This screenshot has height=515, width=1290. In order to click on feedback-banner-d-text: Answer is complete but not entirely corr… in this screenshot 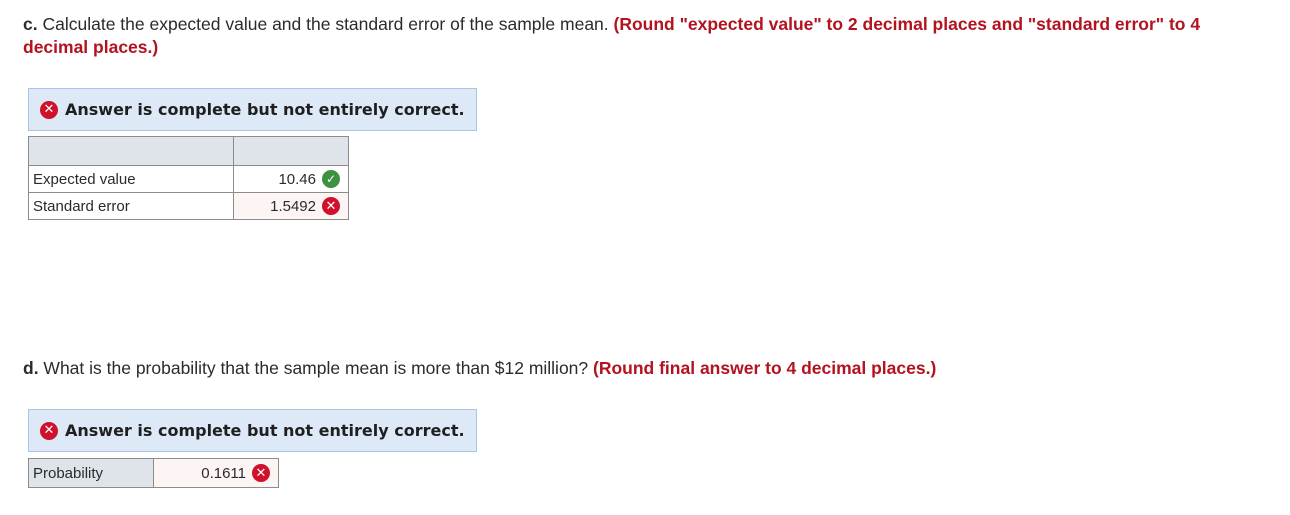, I will do `click(265, 430)`.